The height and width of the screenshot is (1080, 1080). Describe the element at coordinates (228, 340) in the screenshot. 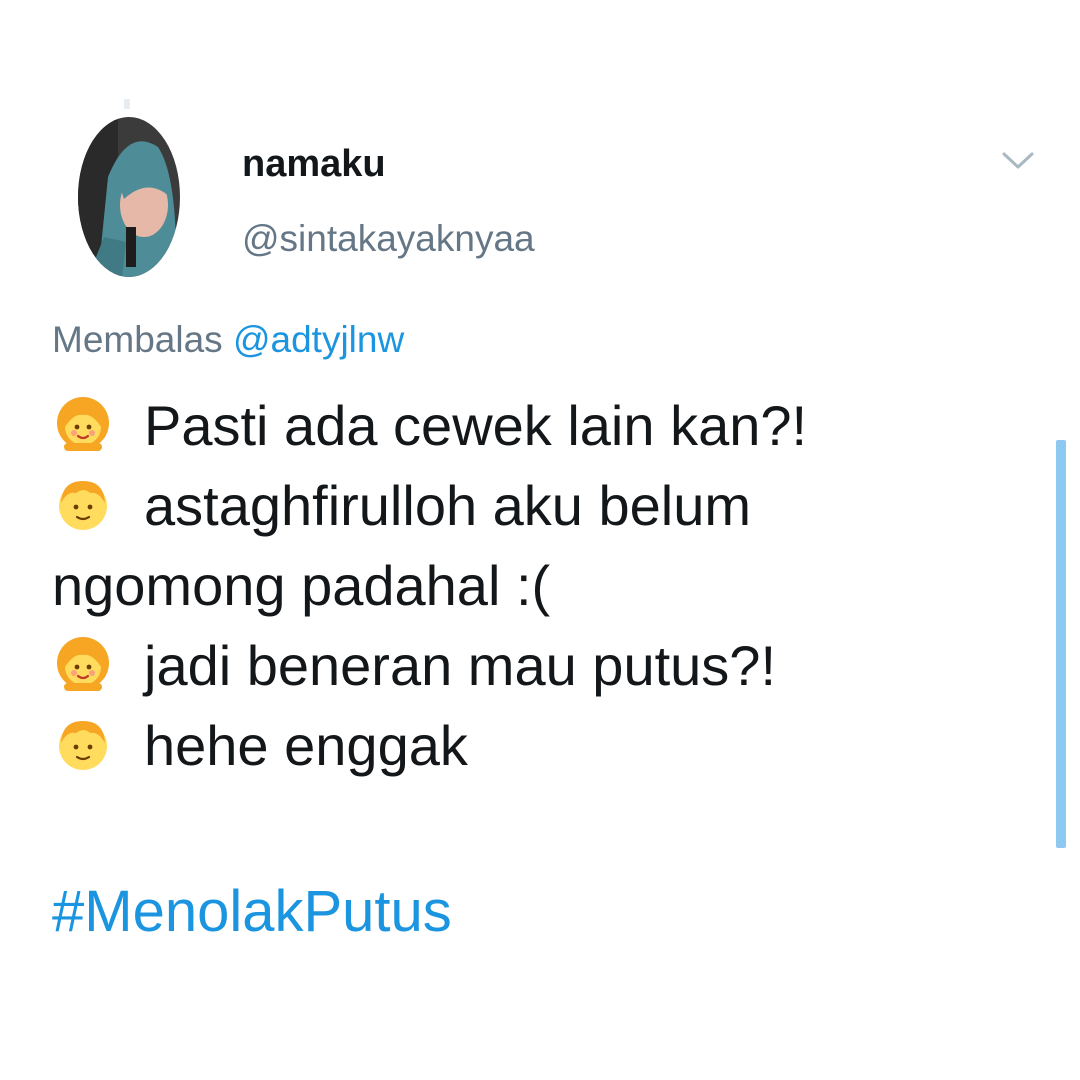

I see `reply-context: Membalas @adtyjlnw` at that location.